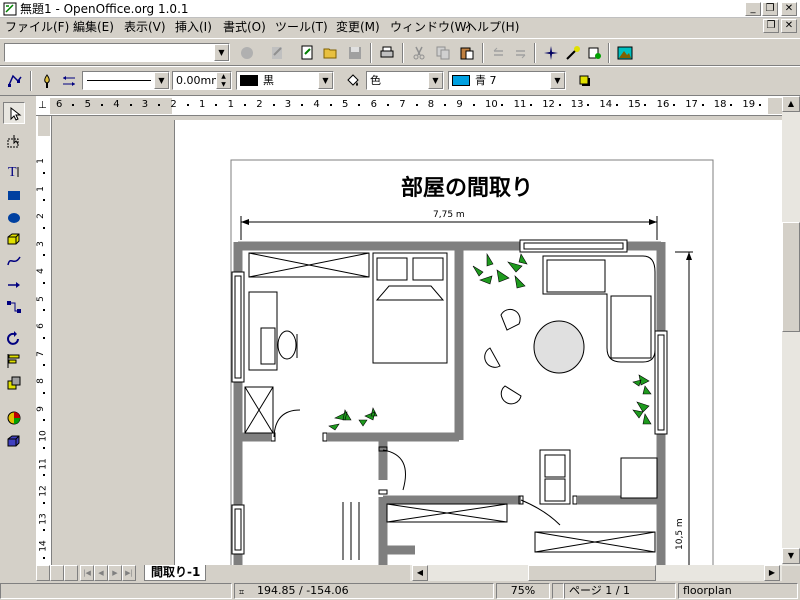 The image size is (800, 600). Describe the element at coordinates (791, 104) in the screenshot. I see `scroll-up-icon: ▲` at that location.